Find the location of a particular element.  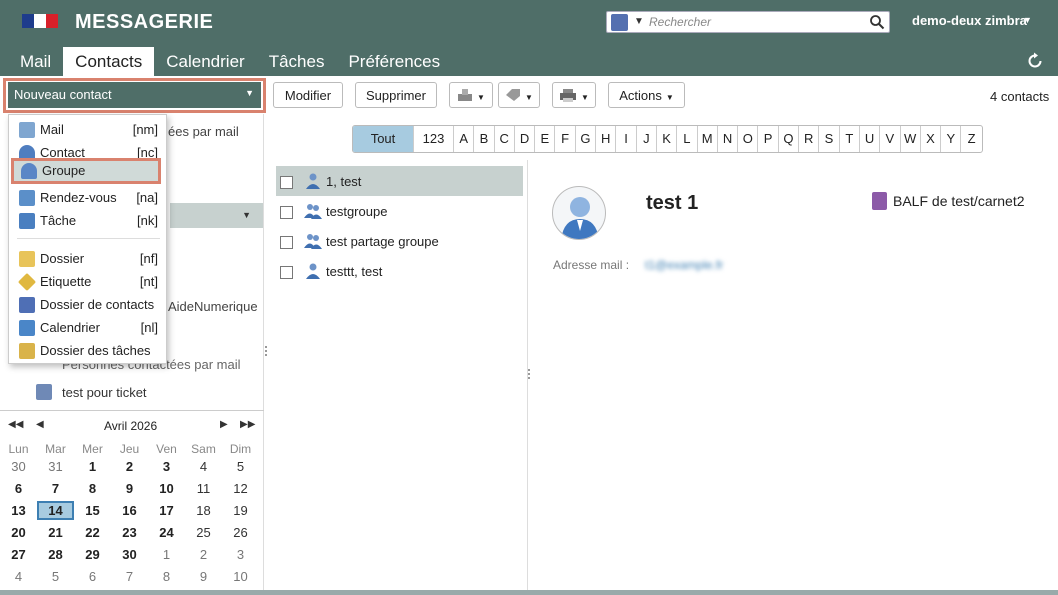

calendar-day: 22 is located at coordinates (92, 532).